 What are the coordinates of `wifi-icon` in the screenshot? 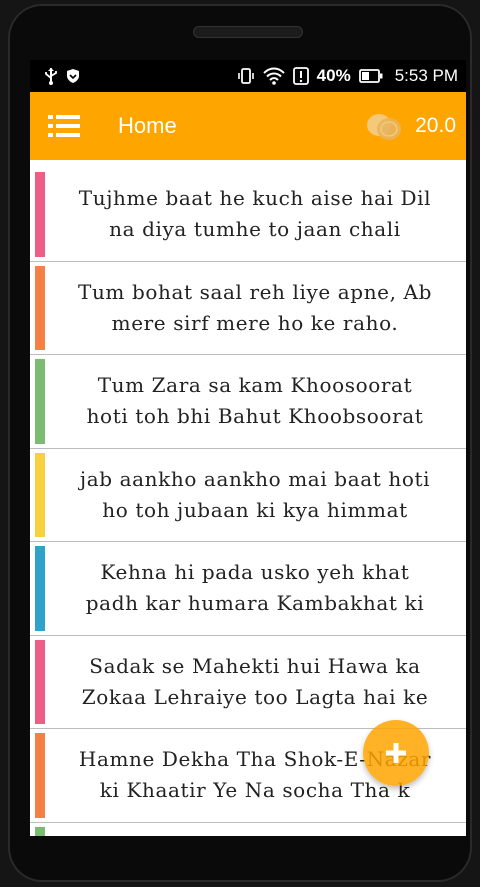 It's located at (273, 76).